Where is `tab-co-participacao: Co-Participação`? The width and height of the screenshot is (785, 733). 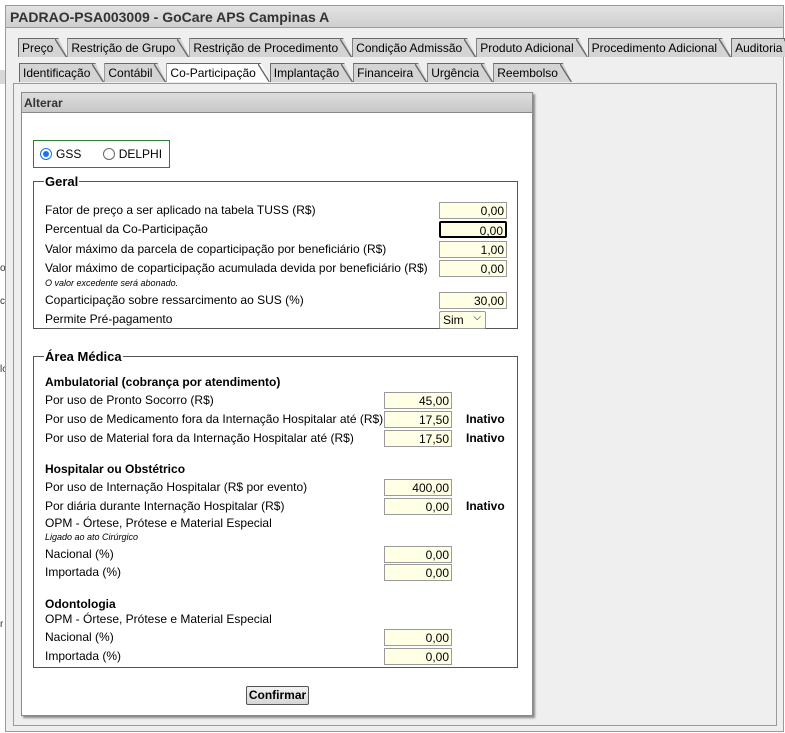
tab-co-participacao: Co-Participação is located at coordinates (217, 72).